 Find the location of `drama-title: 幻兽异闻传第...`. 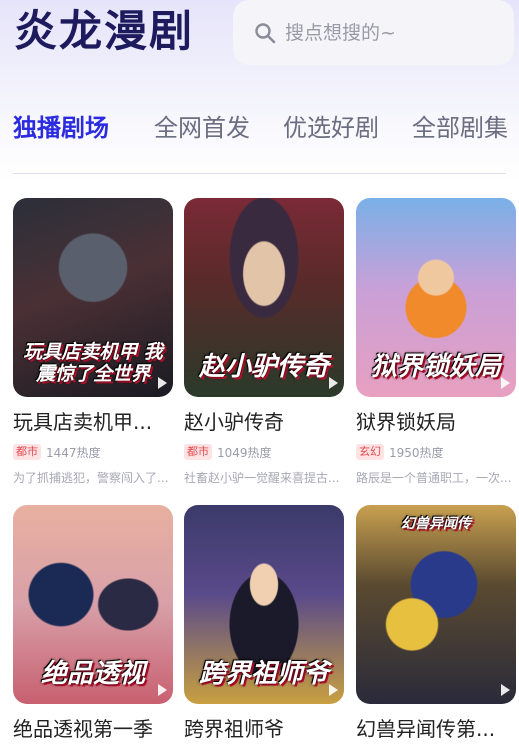

drama-title: 幻兽异闻传第... is located at coordinates (426, 729).